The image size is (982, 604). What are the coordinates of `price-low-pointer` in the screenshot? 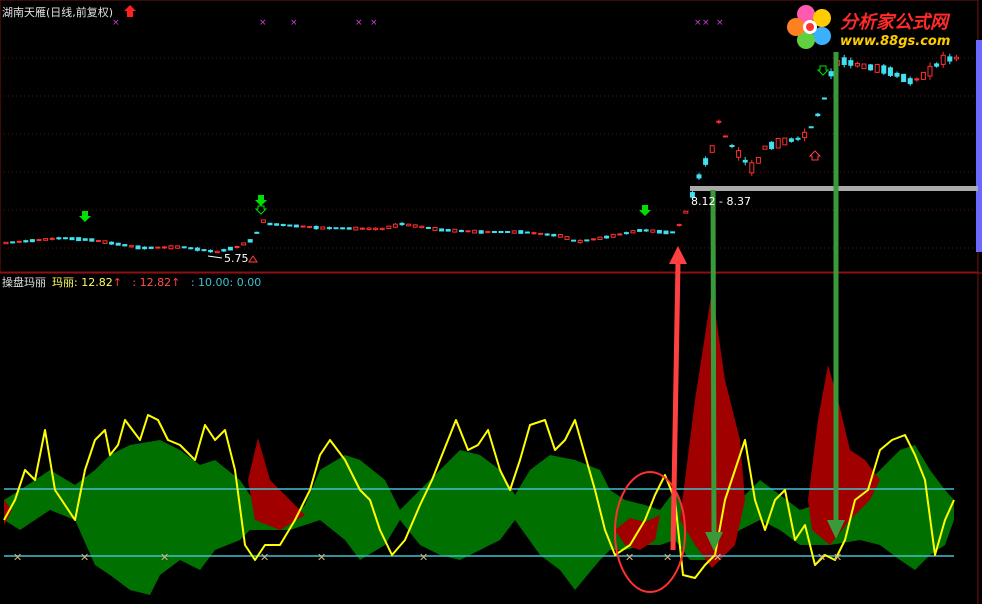 It's located at (215, 257).